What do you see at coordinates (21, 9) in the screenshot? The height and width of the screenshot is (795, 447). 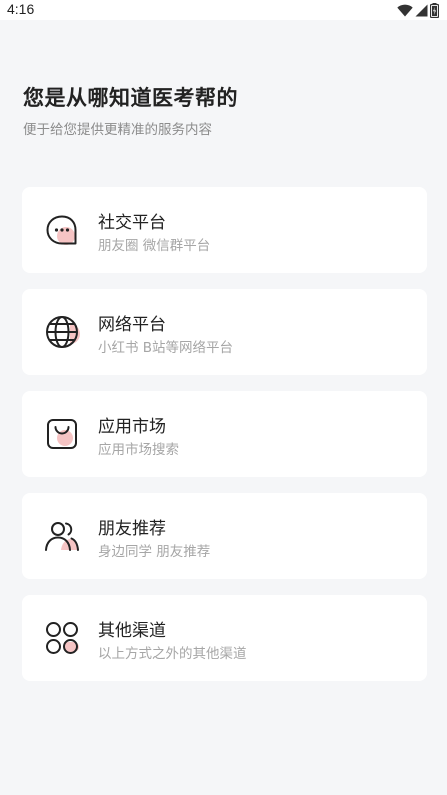 I see `status-time: 4:16` at bounding box center [21, 9].